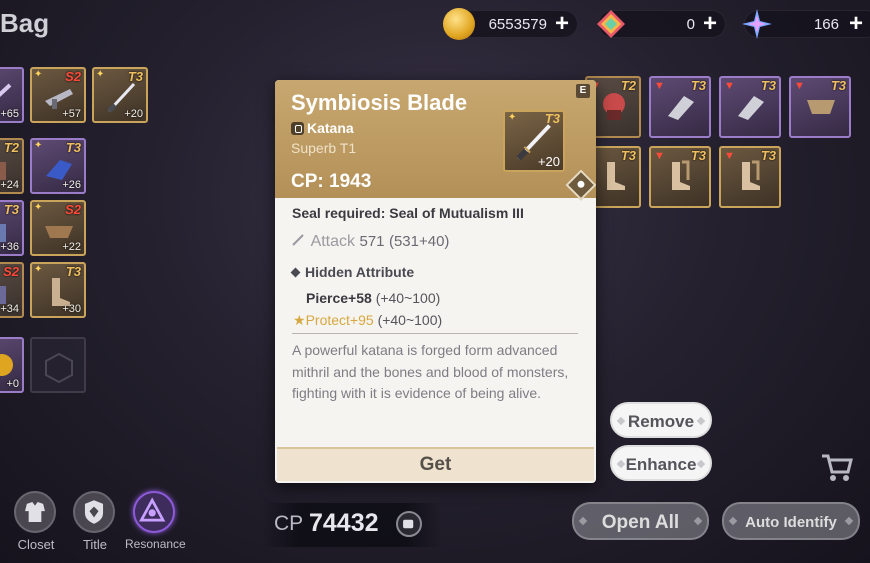 The width and height of the screenshot is (870, 563). What do you see at coordinates (155, 544) in the screenshot?
I see `resonance-label: Resonance` at bounding box center [155, 544].